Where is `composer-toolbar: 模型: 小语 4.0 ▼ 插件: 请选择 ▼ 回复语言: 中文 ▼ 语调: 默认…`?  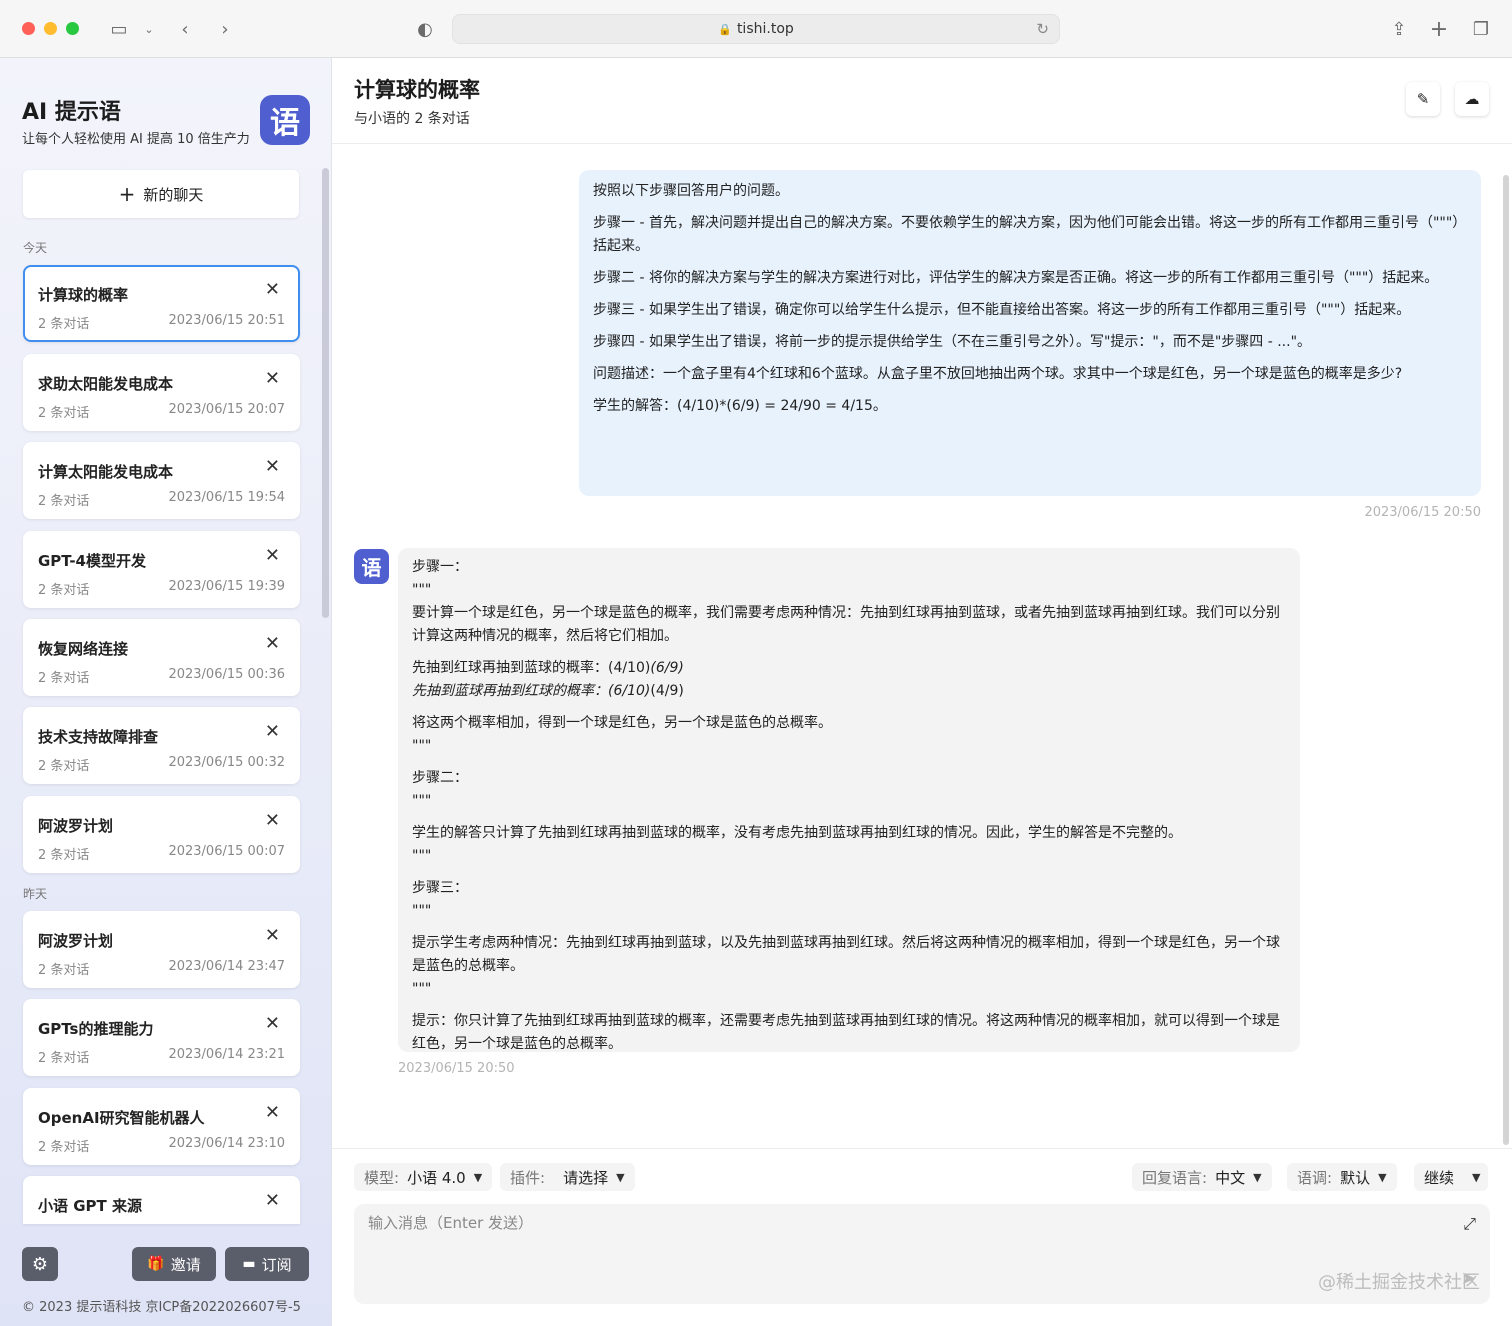
composer-toolbar: 模型: 小语 4.0 ▼ 插件: 请选择 ▼ 回复语言: 中文 ▼ 语调: 默认… is located at coordinates (922, 1176).